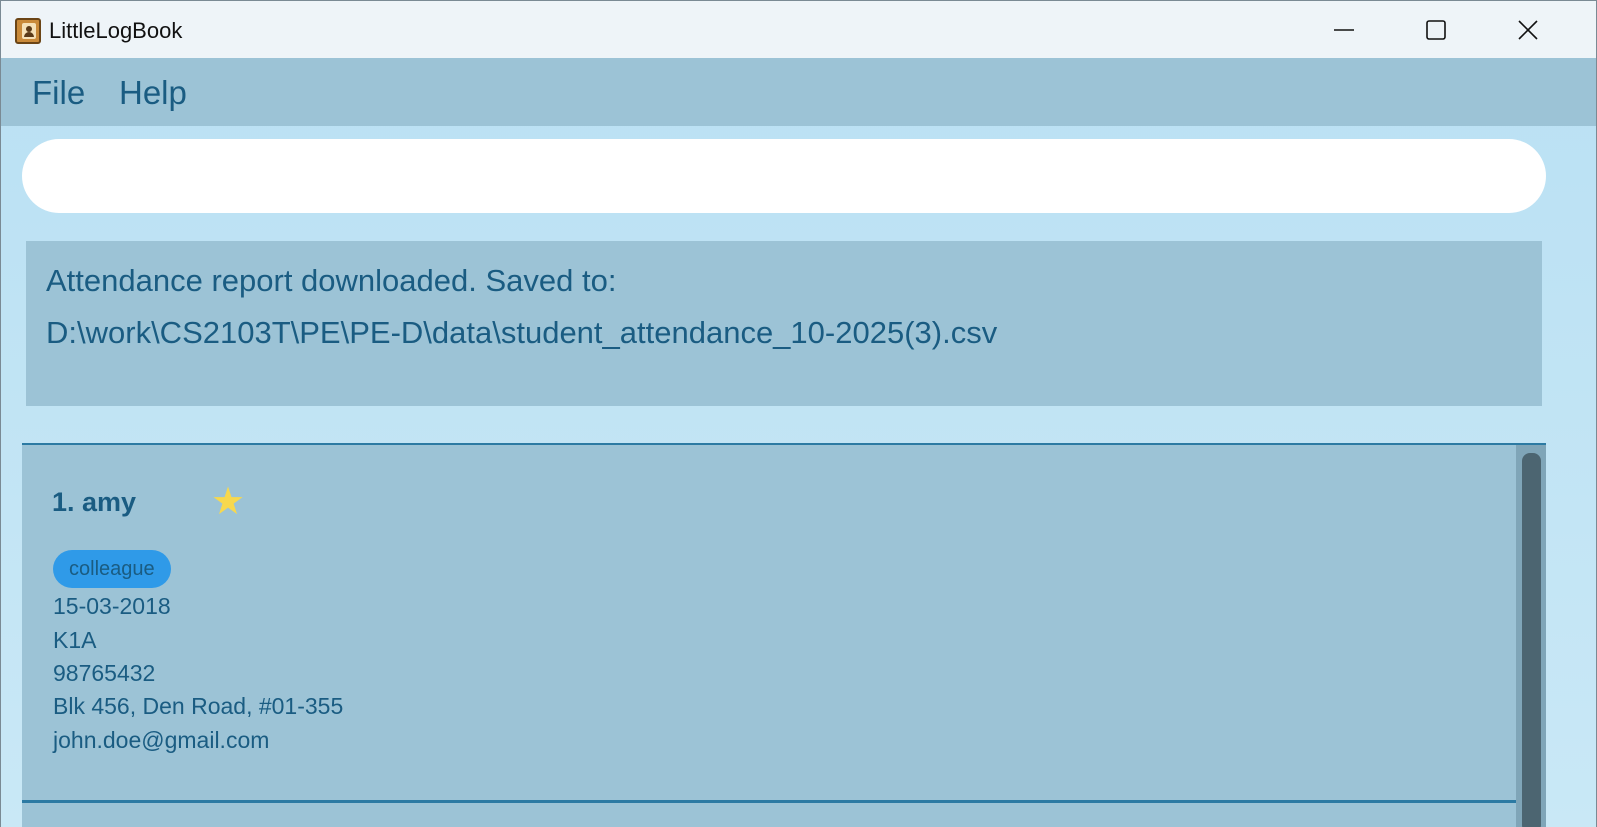 The height and width of the screenshot is (827, 1597). What do you see at coordinates (331, 280) in the screenshot?
I see `result-message: Attendance report downloaded. Saved to:` at bounding box center [331, 280].